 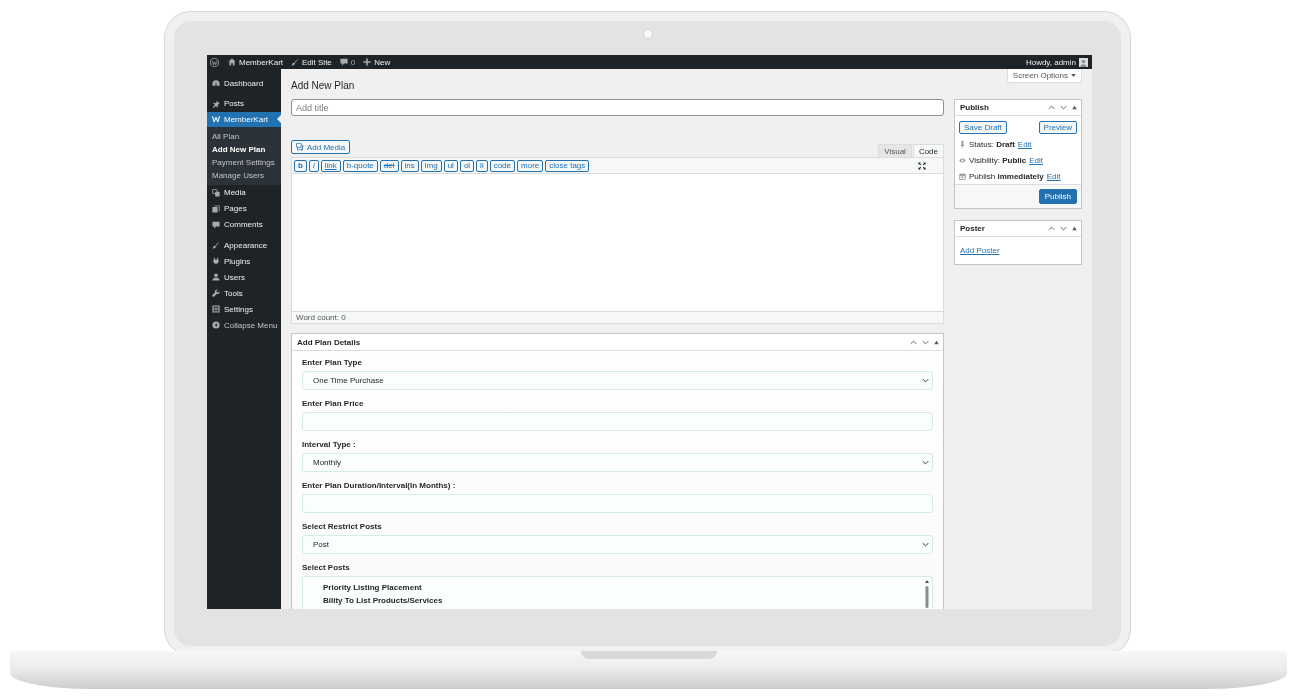 What do you see at coordinates (974, 107) in the screenshot?
I see `panel-title: Publish` at bounding box center [974, 107].